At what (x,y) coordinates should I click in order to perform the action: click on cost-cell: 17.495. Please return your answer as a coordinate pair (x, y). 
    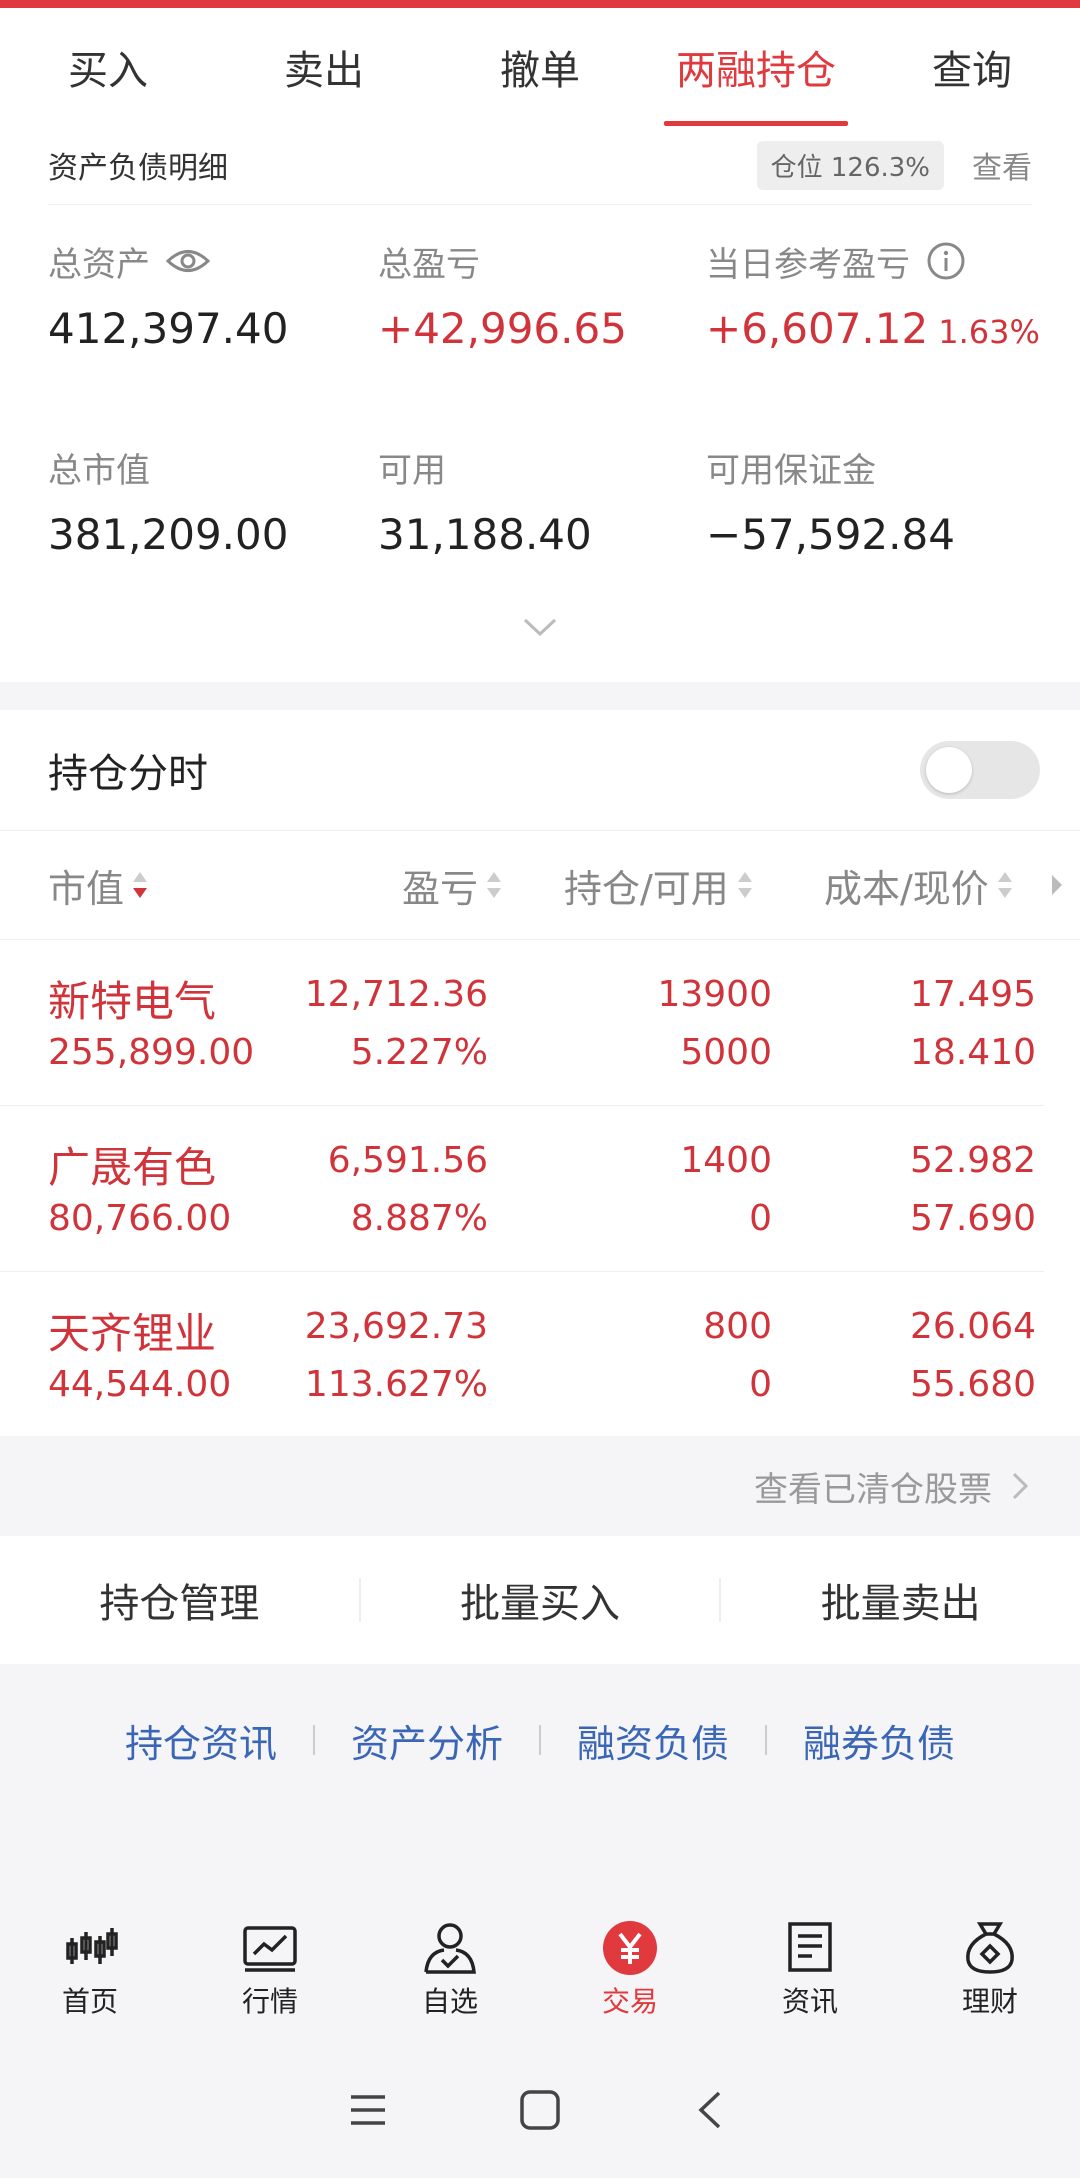
    Looking at the image, I should click on (973, 994).